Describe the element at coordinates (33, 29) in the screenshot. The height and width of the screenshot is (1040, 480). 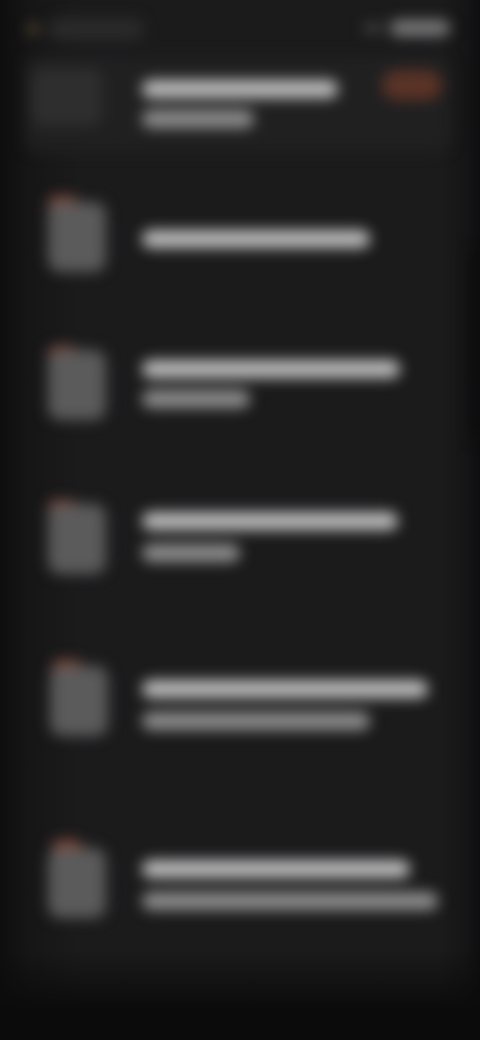
I see `status-indicator-icon` at that location.